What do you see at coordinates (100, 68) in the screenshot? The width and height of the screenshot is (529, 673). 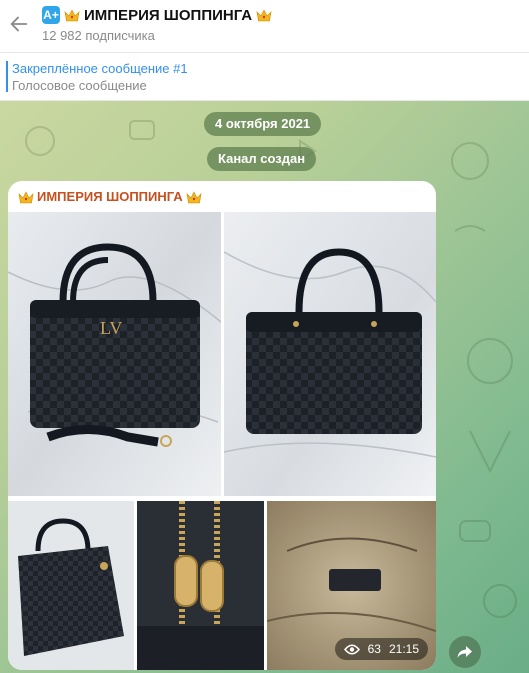 I see `pinned-title: Закреплённое сообщение #1` at bounding box center [100, 68].